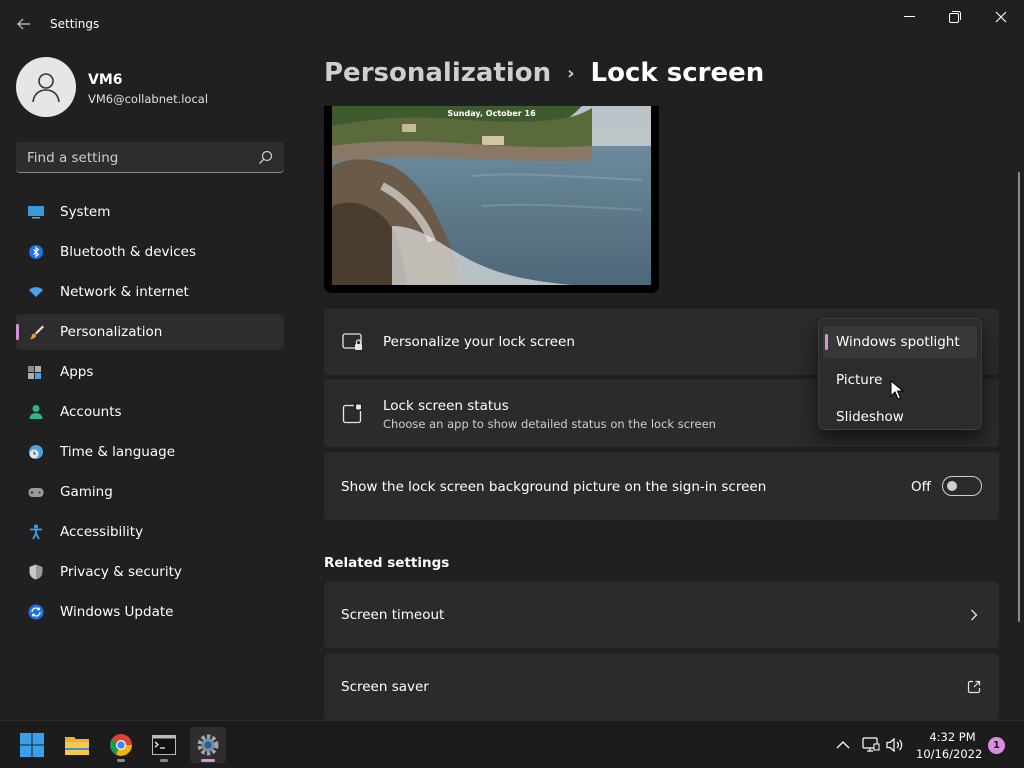 The image size is (1024, 768). I want to click on chrome-icon, so click(121, 745).